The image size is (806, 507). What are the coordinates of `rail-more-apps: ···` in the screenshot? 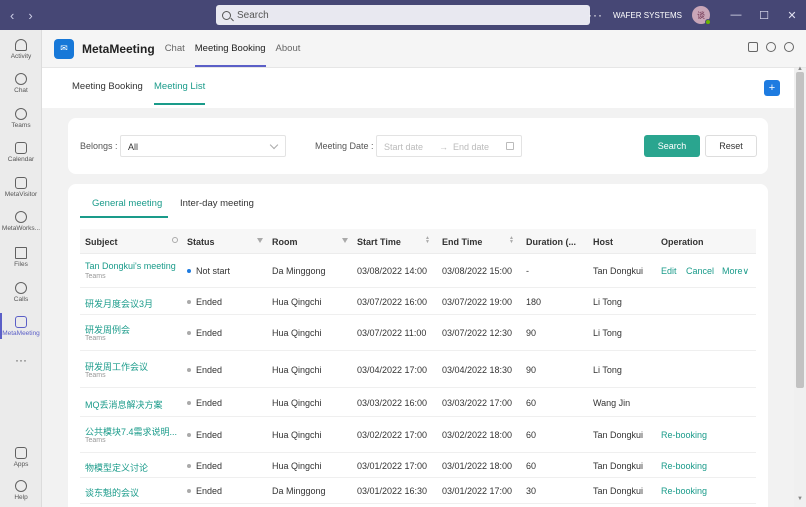 It's located at (21, 360).